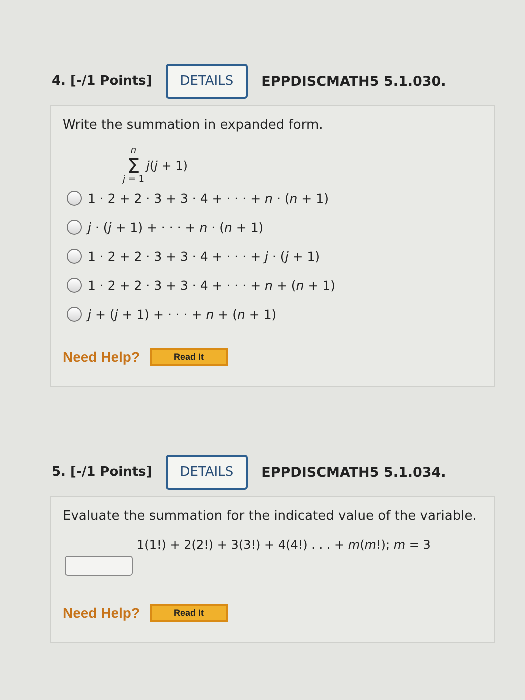 The height and width of the screenshot is (700, 525). I want to click on question-points: 4. [-/1 Points], so click(102, 81).